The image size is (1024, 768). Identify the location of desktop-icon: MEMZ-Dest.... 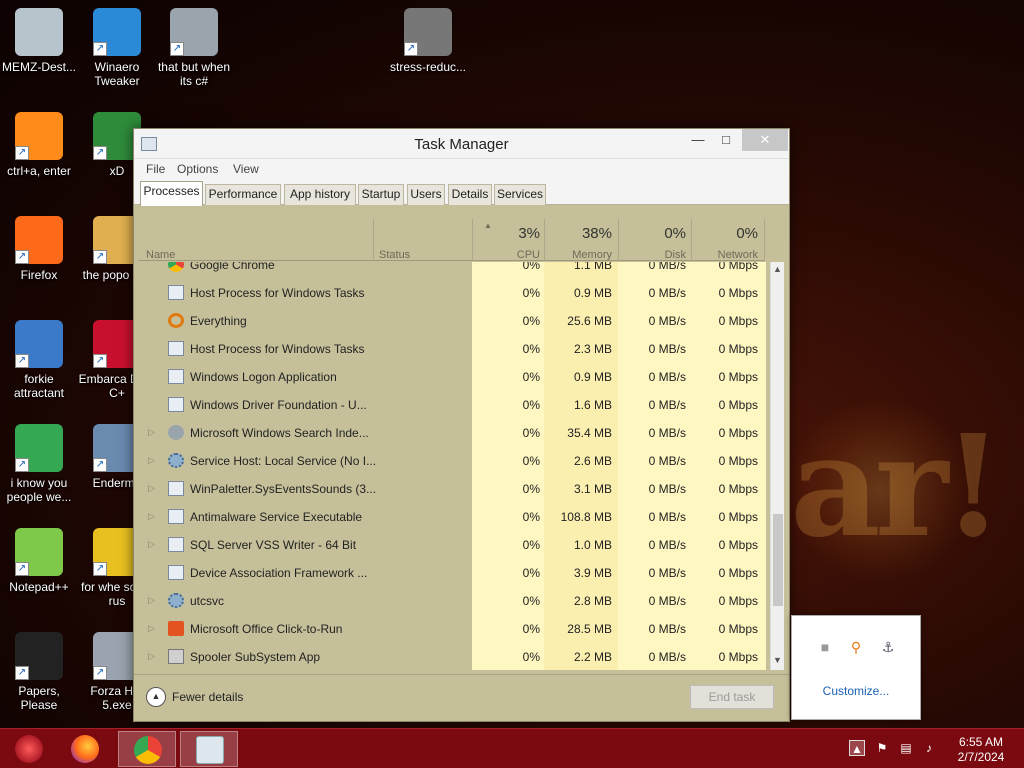
(39, 41).